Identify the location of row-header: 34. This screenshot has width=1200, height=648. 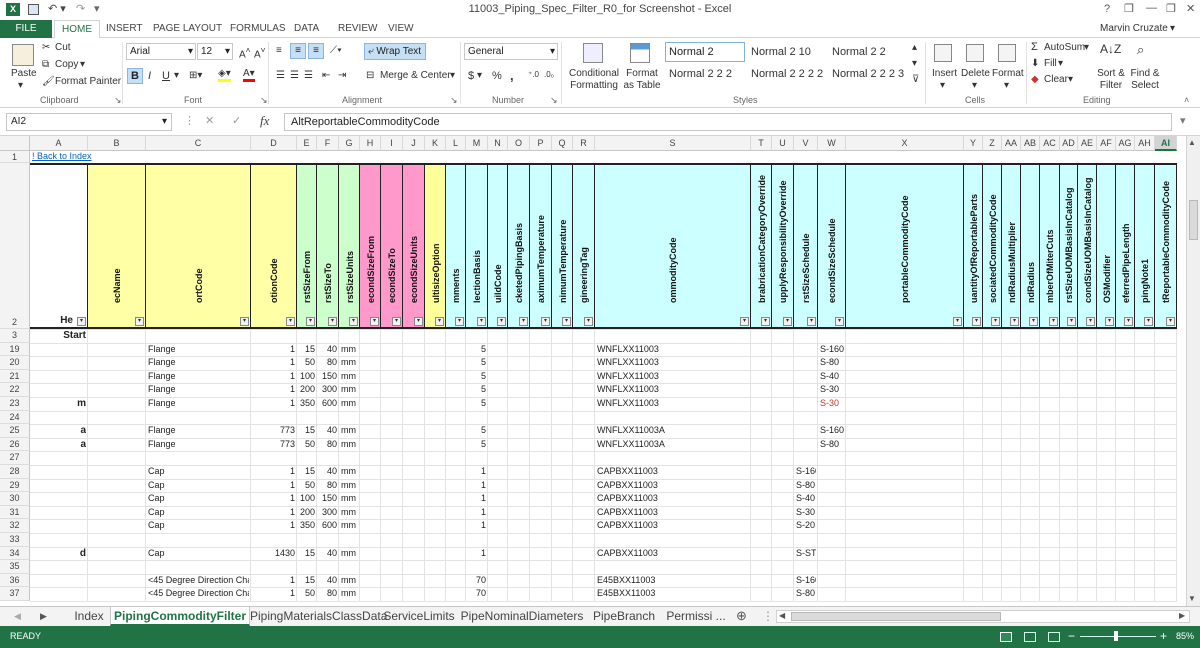
(15, 553).